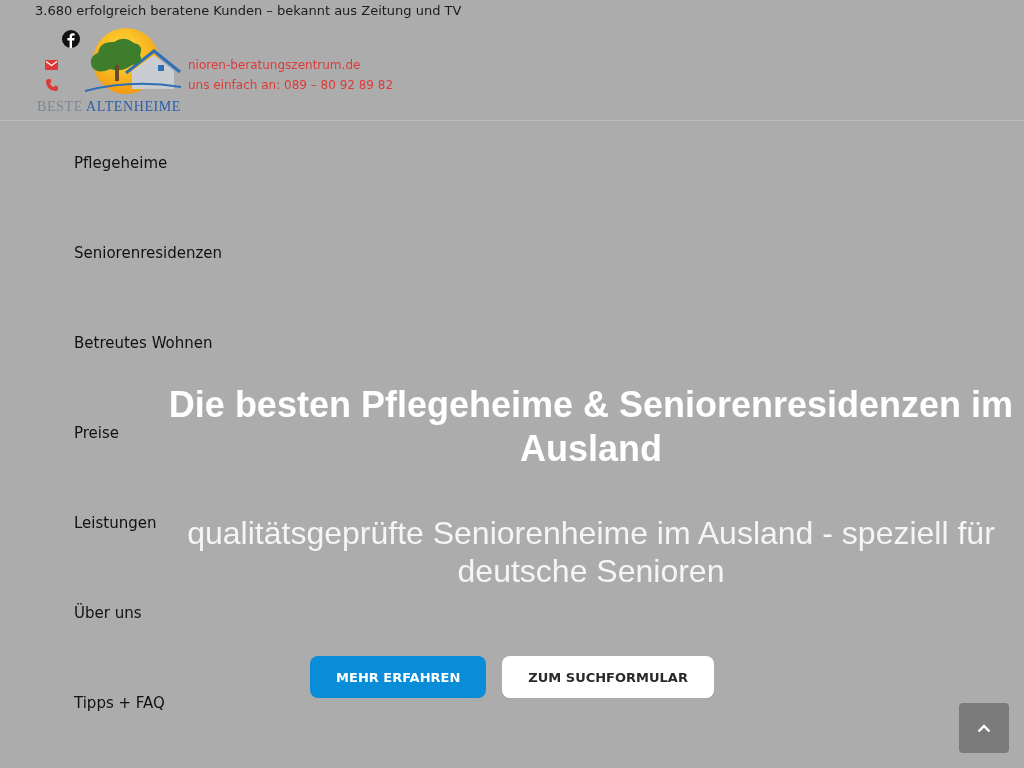 This screenshot has height=768, width=1024. What do you see at coordinates (52, 85) in the screenshot?
I see `phone-icon` at bounding box center [52, 85].